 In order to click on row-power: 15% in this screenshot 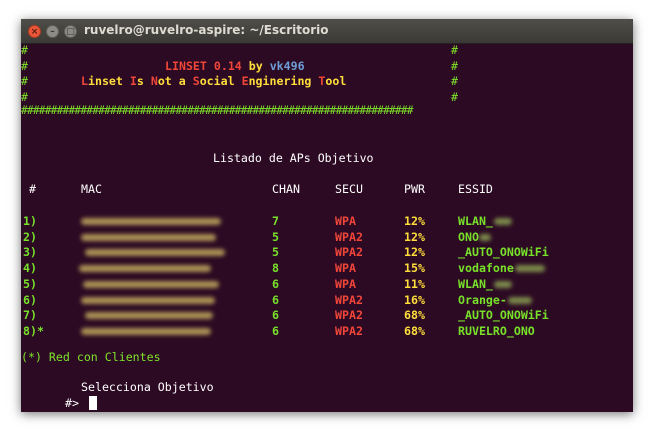, I will do `click(414, 268)`.